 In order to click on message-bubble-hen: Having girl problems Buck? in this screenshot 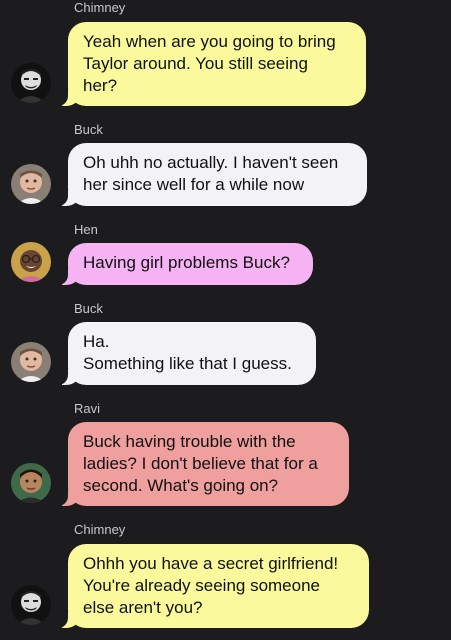, I will do `click(184, 264)`.